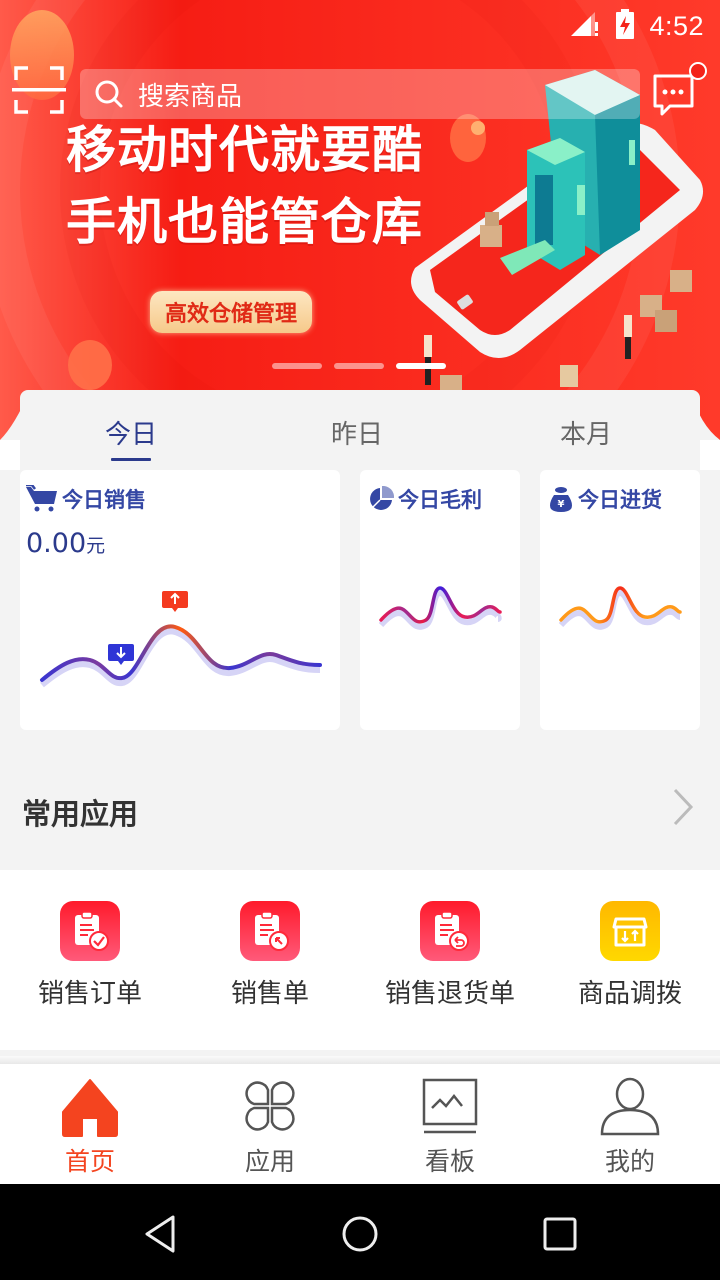 Image resolution: width=720 pixels, height=1280 pixels. I want to click on signal-no-data-icon, so click(585, 26).